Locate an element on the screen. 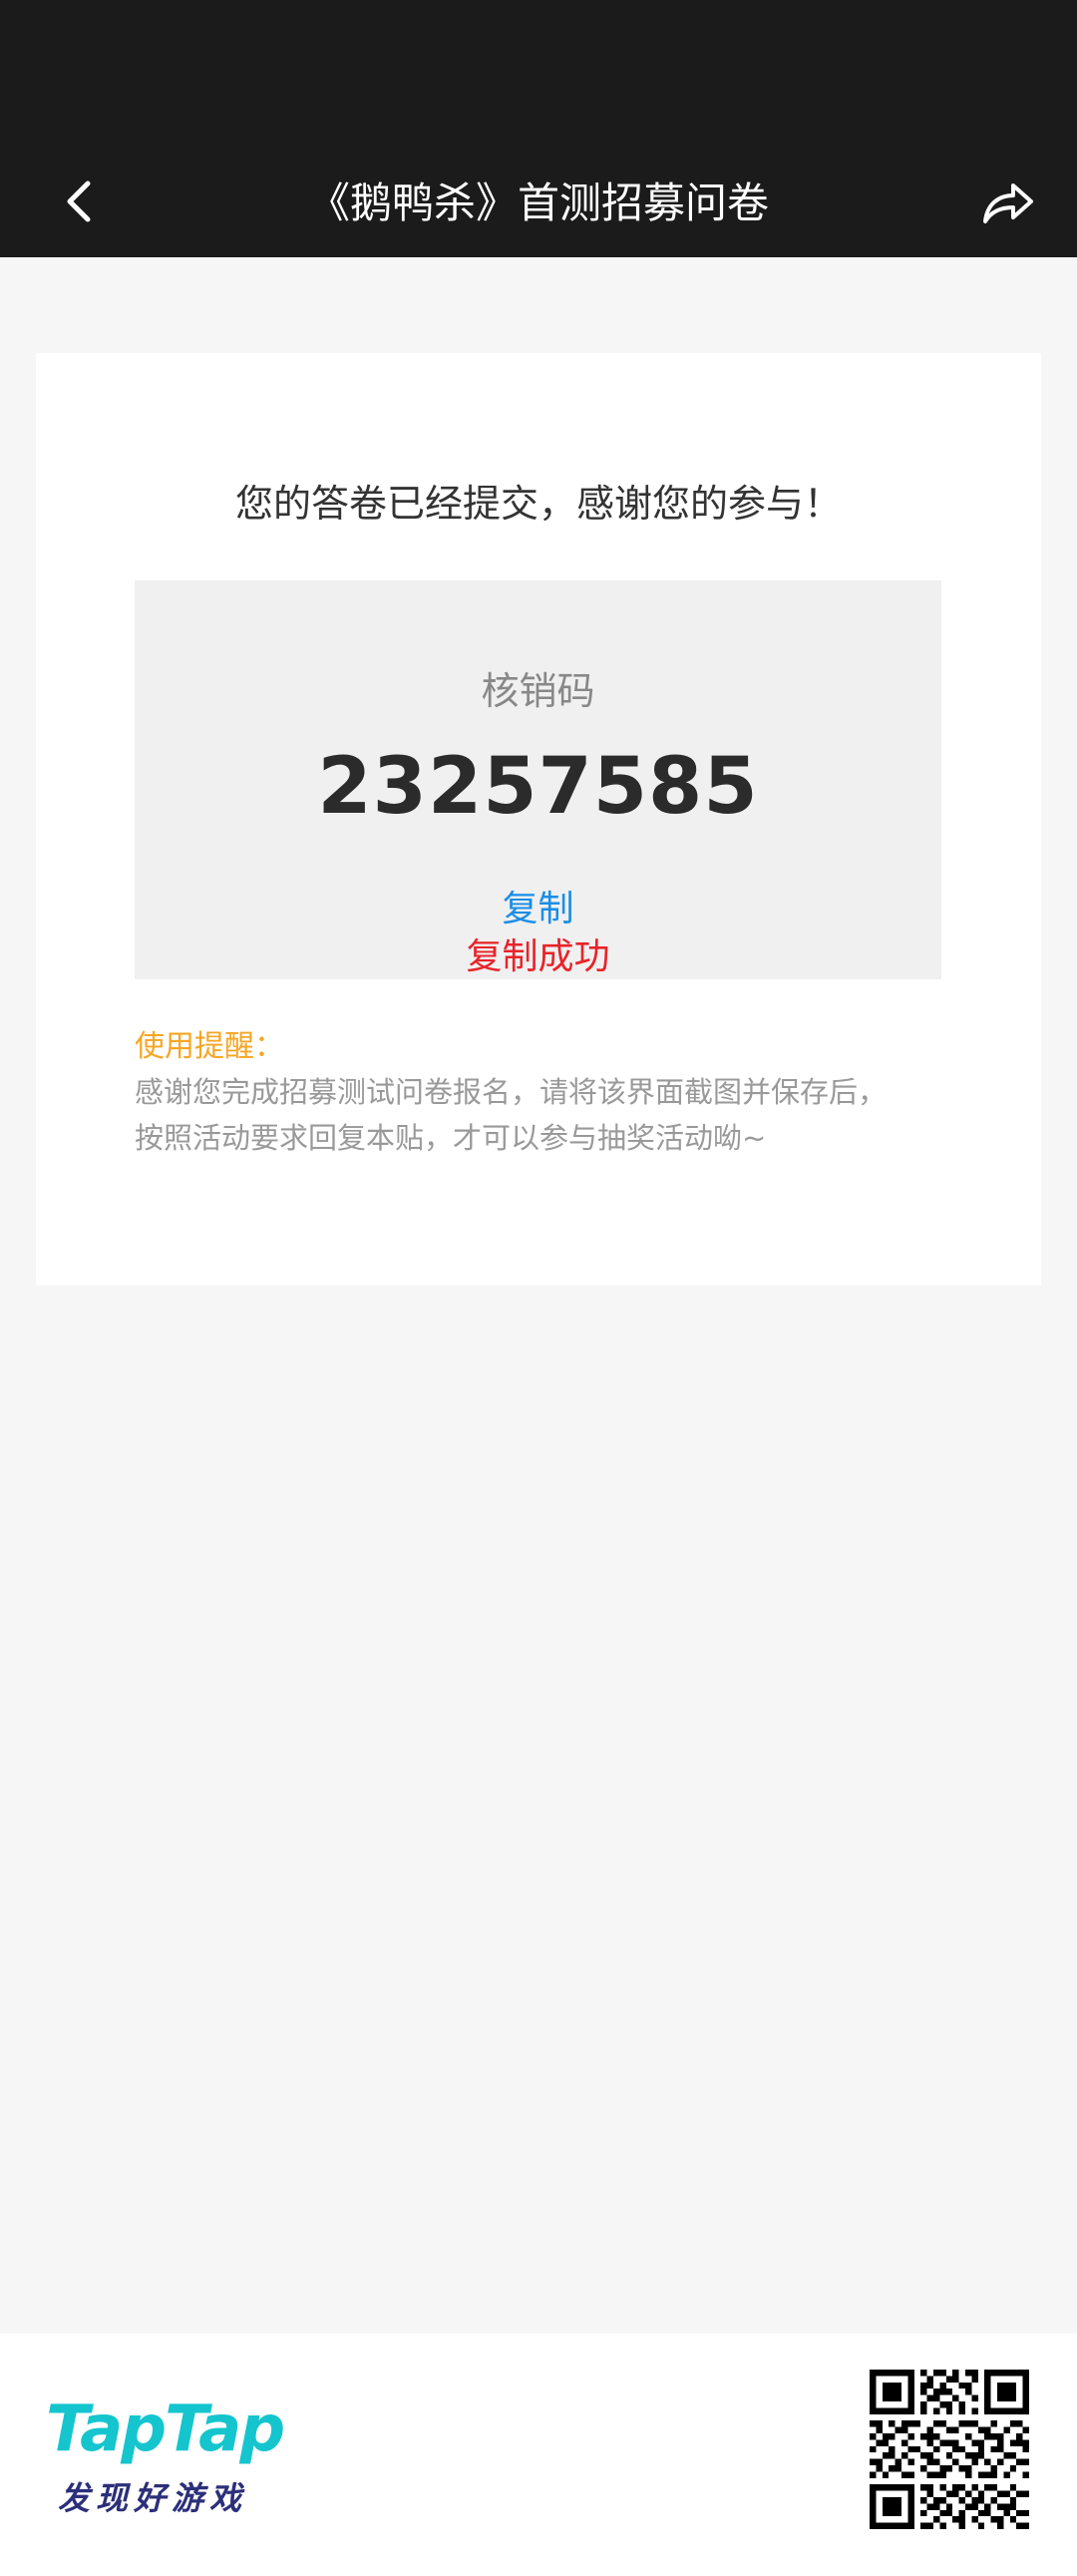  share-button is located at coordinates (1007, 204).